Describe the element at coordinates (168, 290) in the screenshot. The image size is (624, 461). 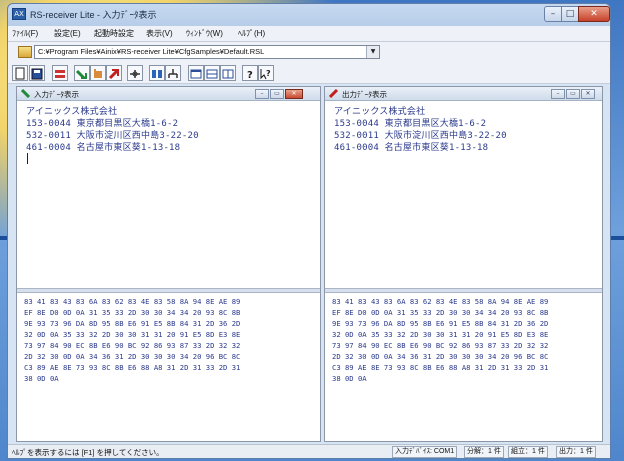
I see `input-pane-splitter` at that location.